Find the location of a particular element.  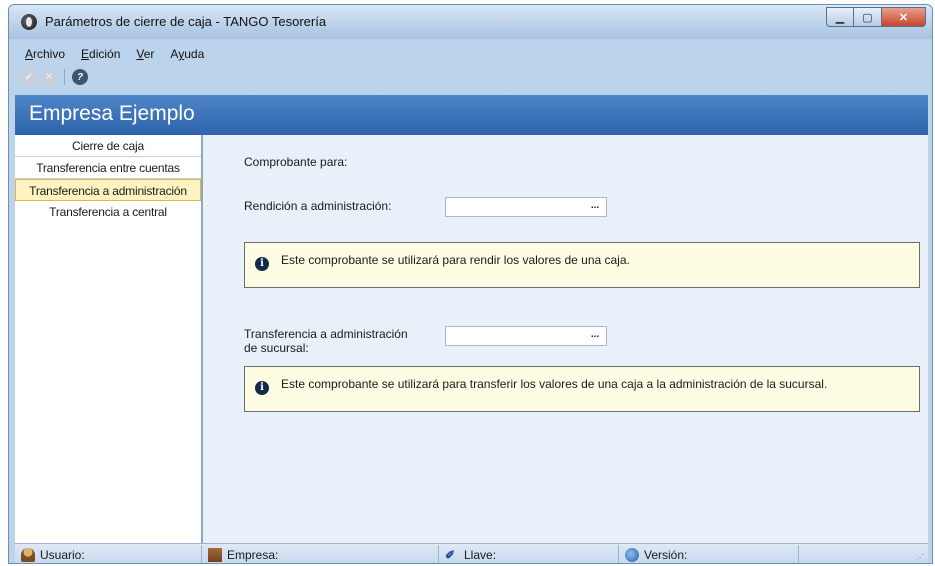

close-button: ✕ is located at coordinates (904, 17).